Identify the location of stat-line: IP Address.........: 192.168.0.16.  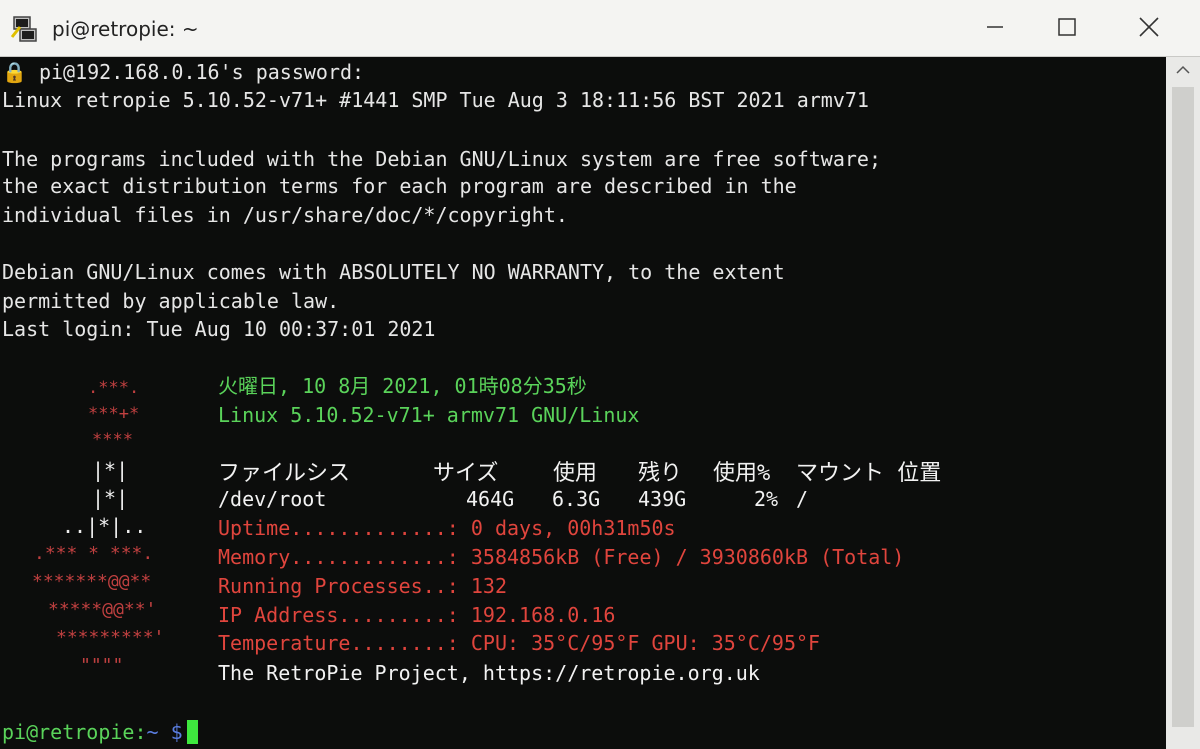
(416, 615).